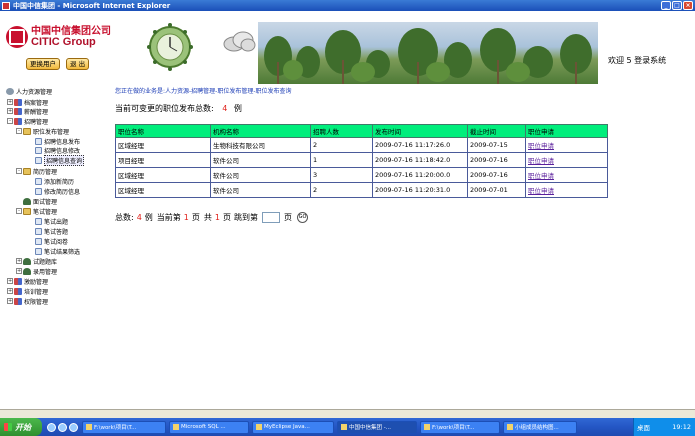  What do you see at coordinates (78, 64) in the screenshot?
I see `logout-button: 退 出` at bounding box center [78, 64].